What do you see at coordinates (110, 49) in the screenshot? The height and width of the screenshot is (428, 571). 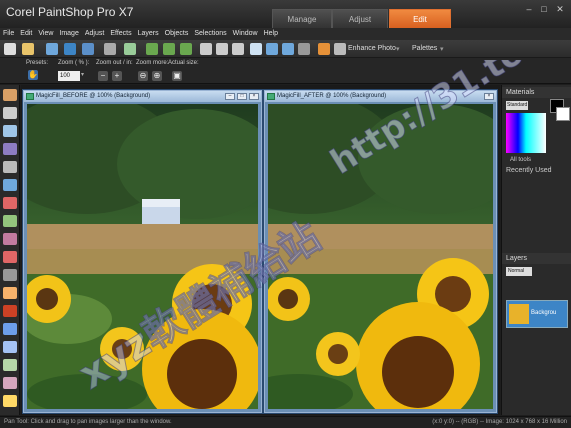 I see `print-icon` at bounding box center [110, 49].